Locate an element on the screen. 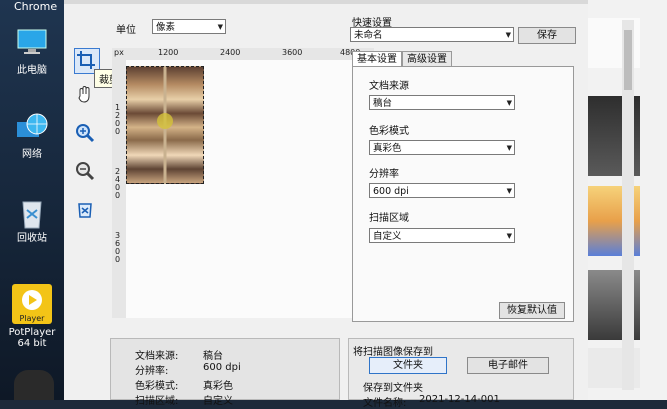 This screenshot has width=667, height=409. hand-icon is located at coordinates (84, 94).